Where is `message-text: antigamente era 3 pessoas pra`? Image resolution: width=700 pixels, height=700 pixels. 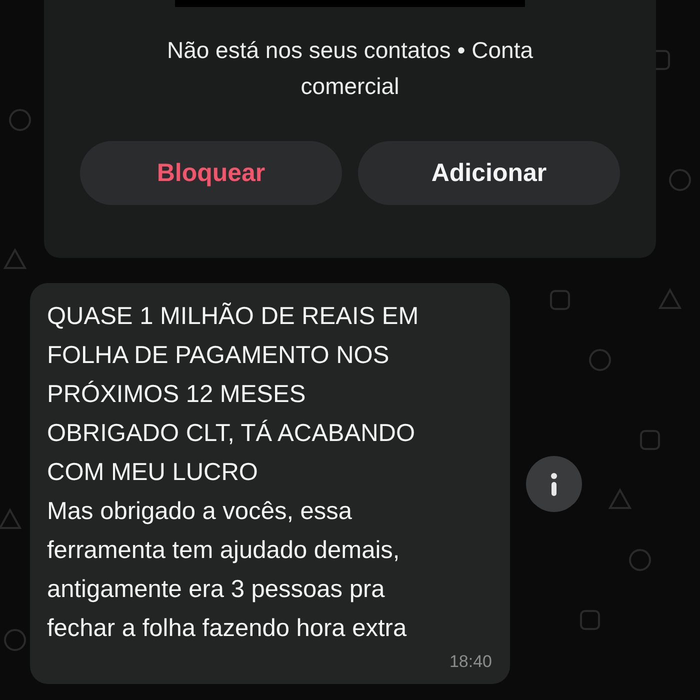
message-text: antigamente era 3 pessoas pra is located at coordinates (216, 590).